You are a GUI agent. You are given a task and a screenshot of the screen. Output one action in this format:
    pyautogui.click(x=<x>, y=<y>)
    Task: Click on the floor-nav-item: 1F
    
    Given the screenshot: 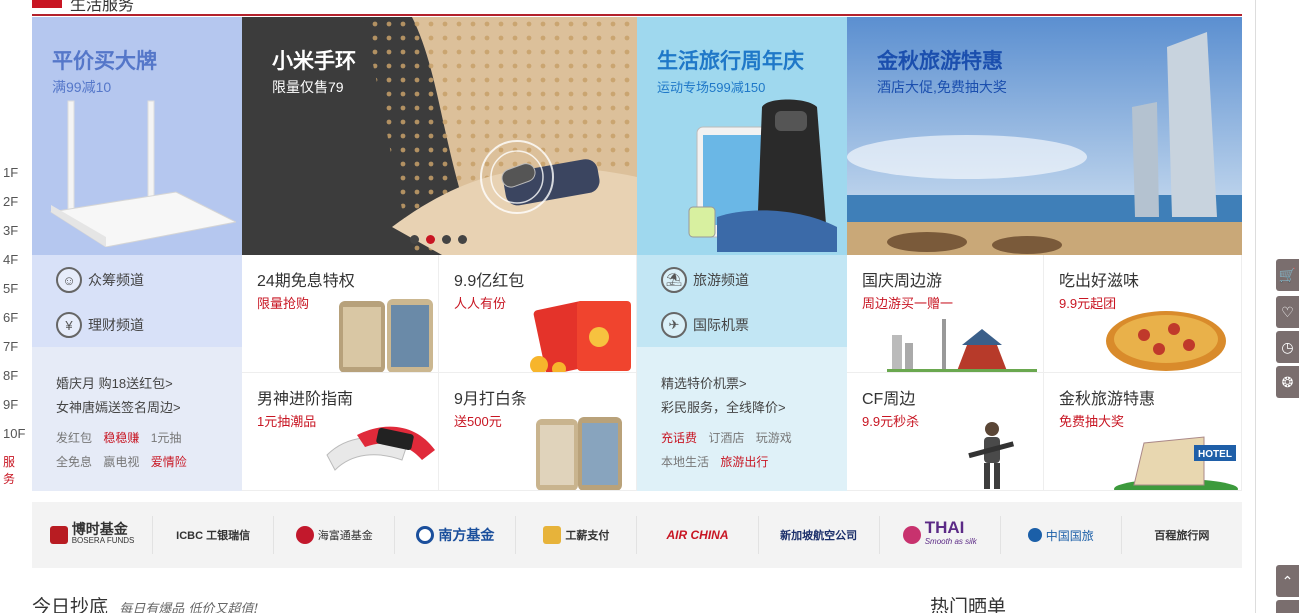 What is the action you would take?
    pyautogui.click(x=13, y=178)
    